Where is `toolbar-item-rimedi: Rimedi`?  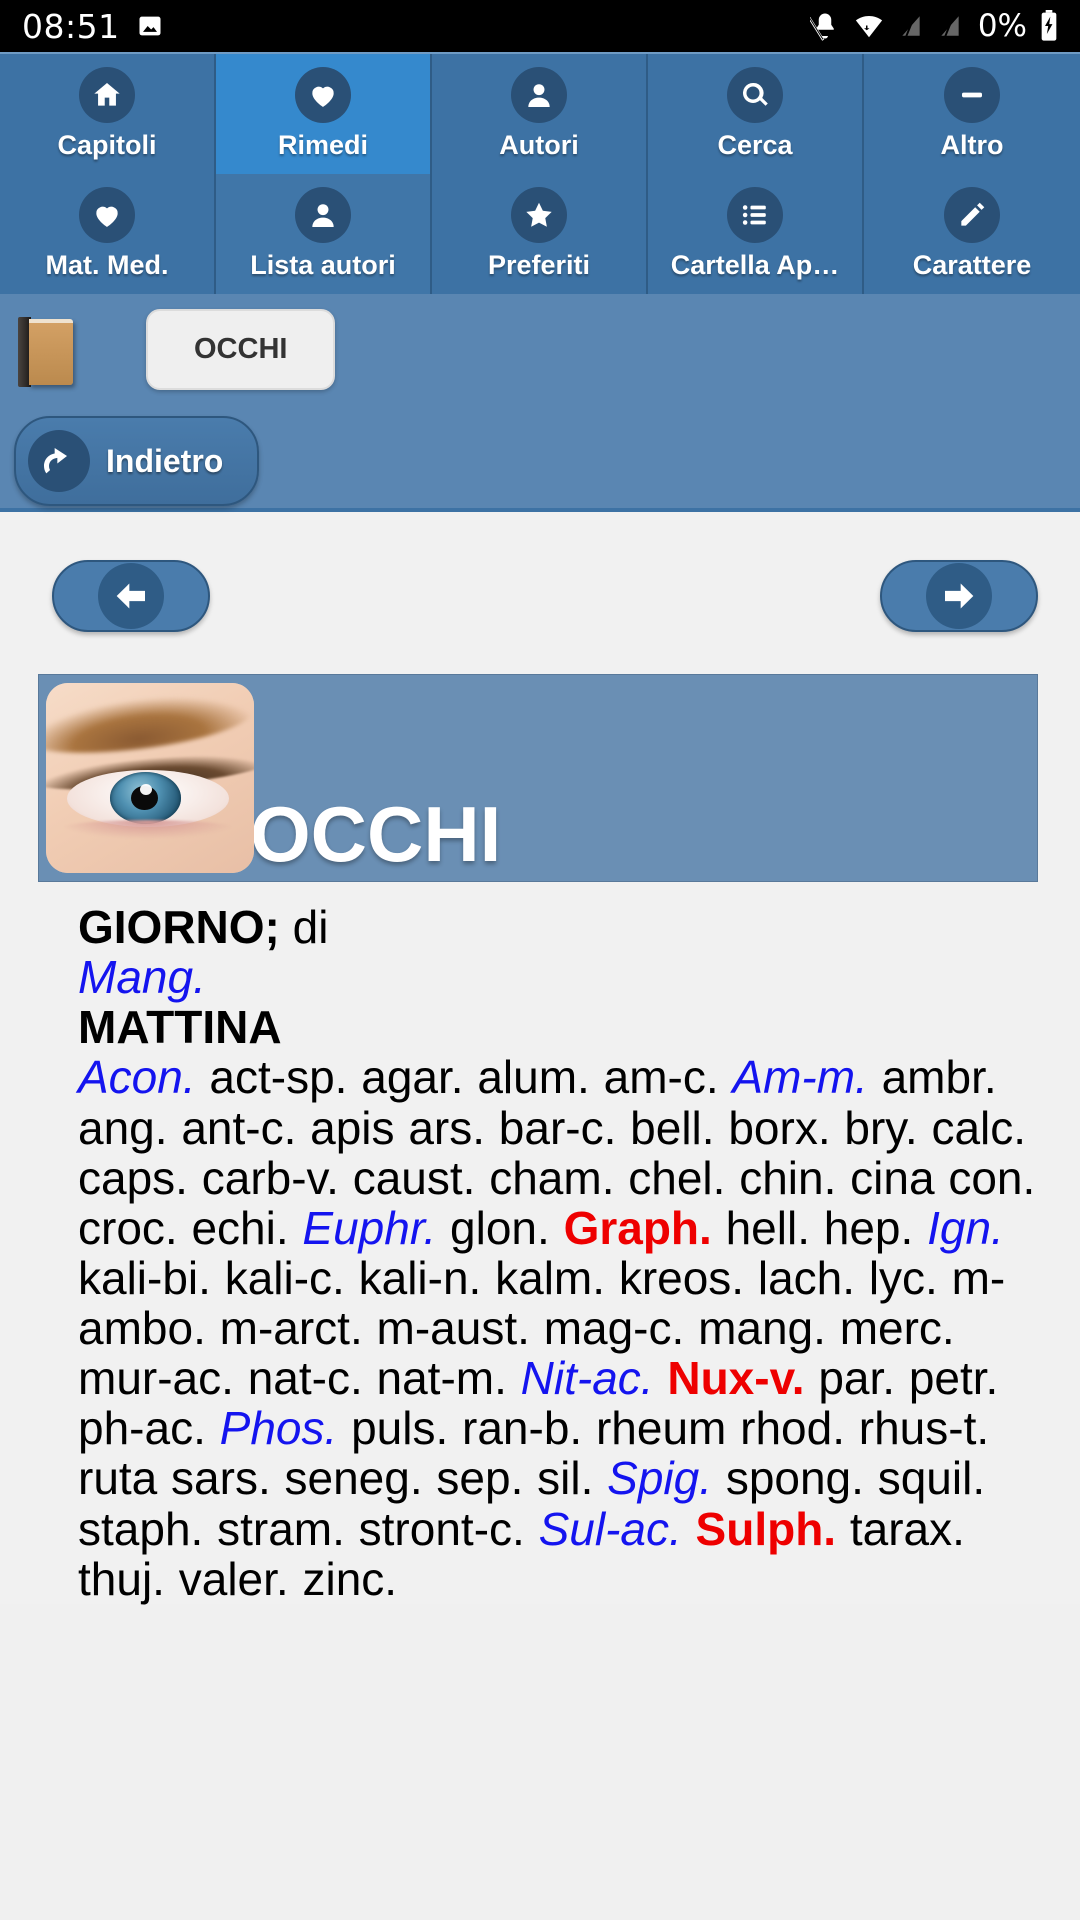 toolbar-item-rimedi: Rimedi is located at coordinates (324, 114).